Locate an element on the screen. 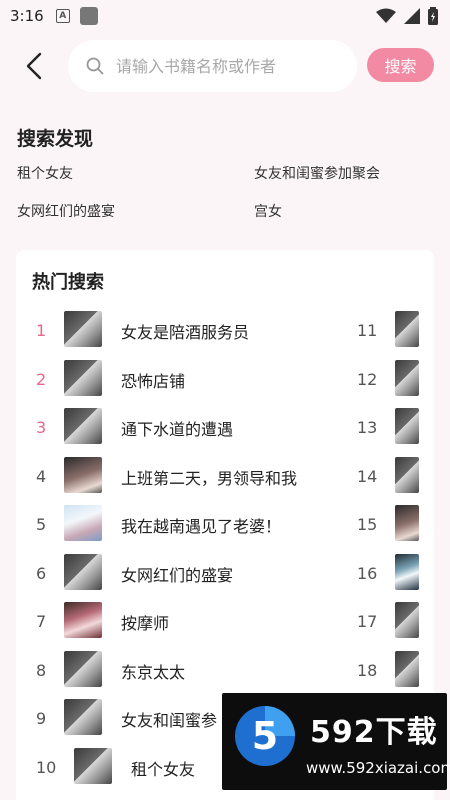 This screenshot has height=800, width=450. ranking-row: 1 女友是陪酒服务员 11 is located at coordinates (225, 331).